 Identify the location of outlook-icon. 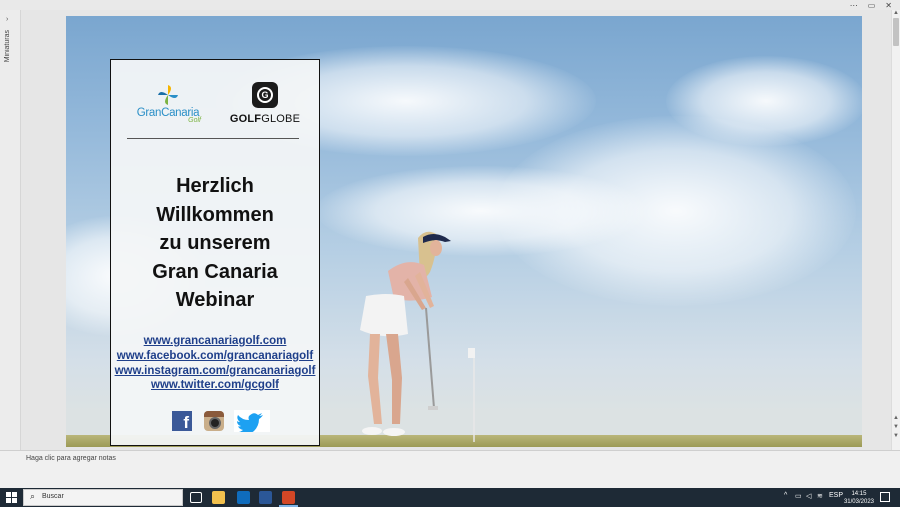
(243, 497).